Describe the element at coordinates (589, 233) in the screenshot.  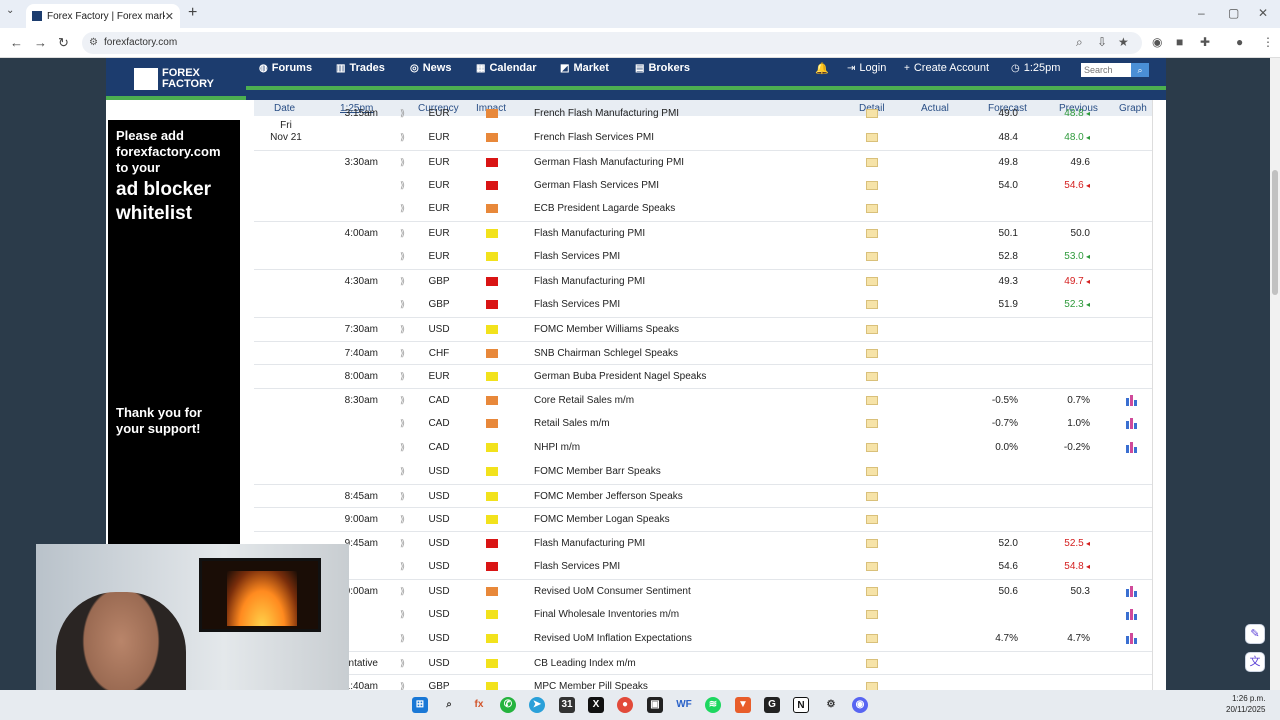
I see `event-title: Flash Manufacturing PMI` at that location.